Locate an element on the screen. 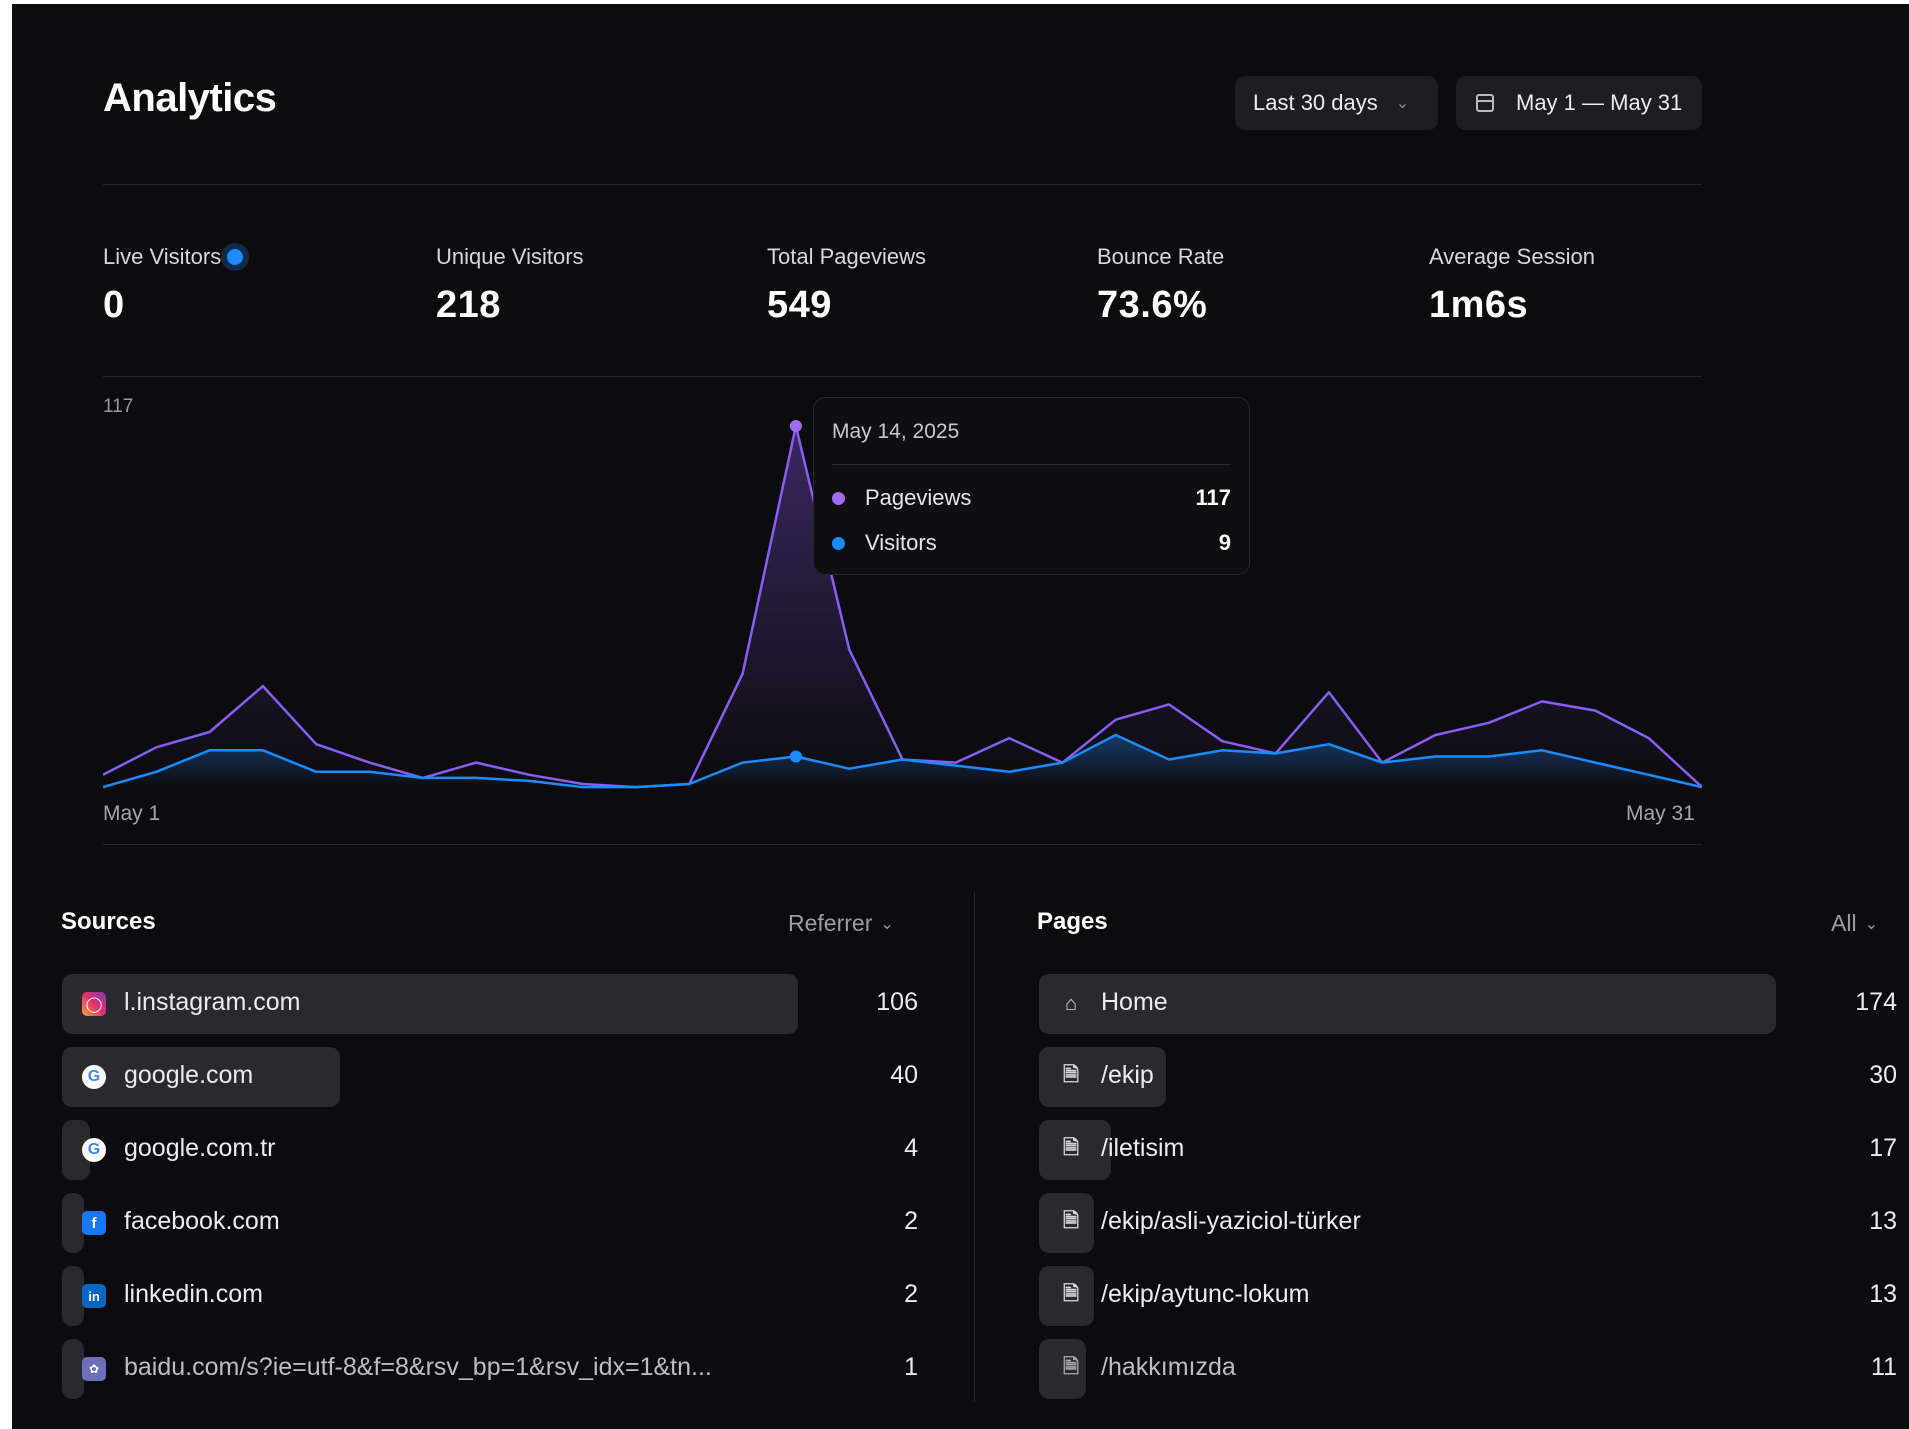  source-count: 106 is located at coordinates (897, 1002).